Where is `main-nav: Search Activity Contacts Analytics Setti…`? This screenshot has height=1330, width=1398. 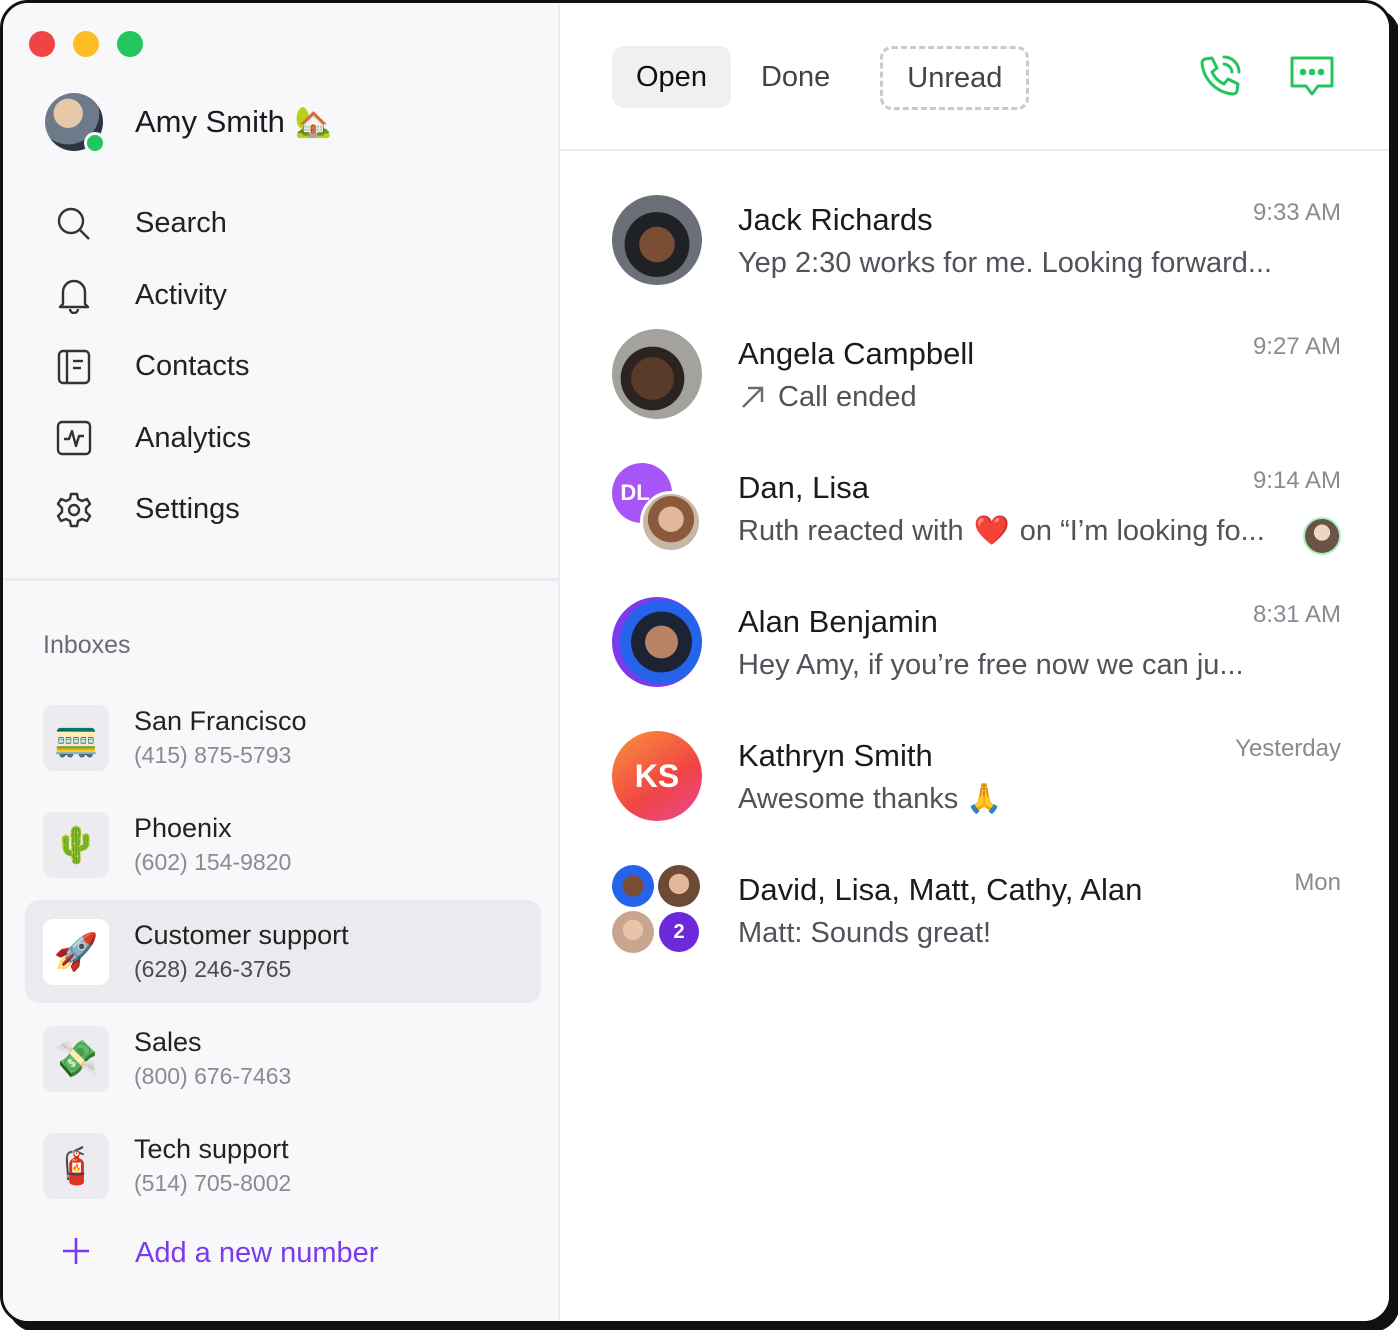
main-nav: Search Activity Contacts Analytics Setti… is located at coordinates (152, 367).